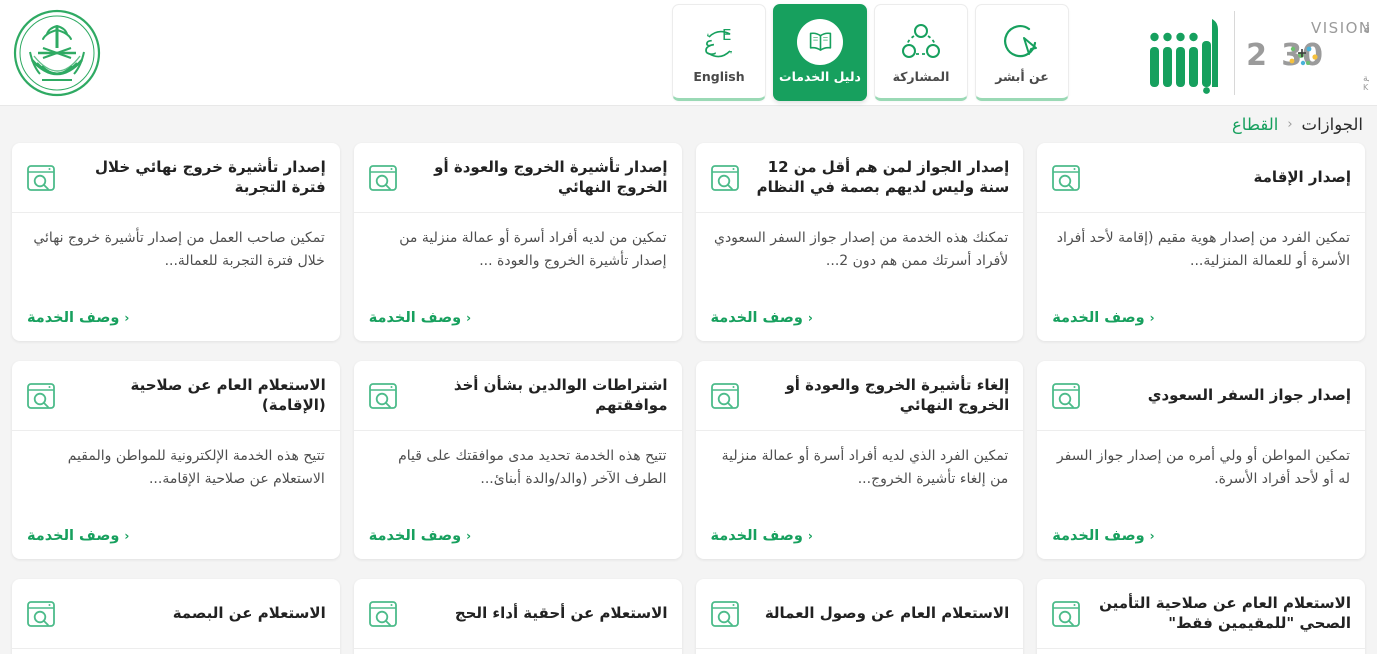 This screenshot has height=654, width=1377. Describe the element at coordinates (820, 76) in the screenshot. I see `tab-service-guide-label: دليل الخدمات` at that location.